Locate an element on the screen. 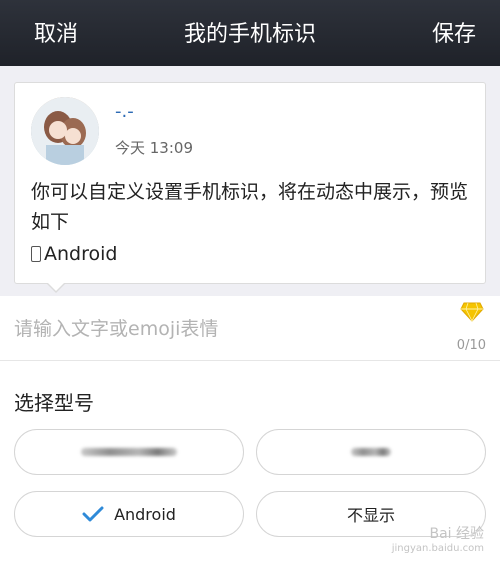  post-timestamp: 今天 13:09 is located at coordinates (154, 148).